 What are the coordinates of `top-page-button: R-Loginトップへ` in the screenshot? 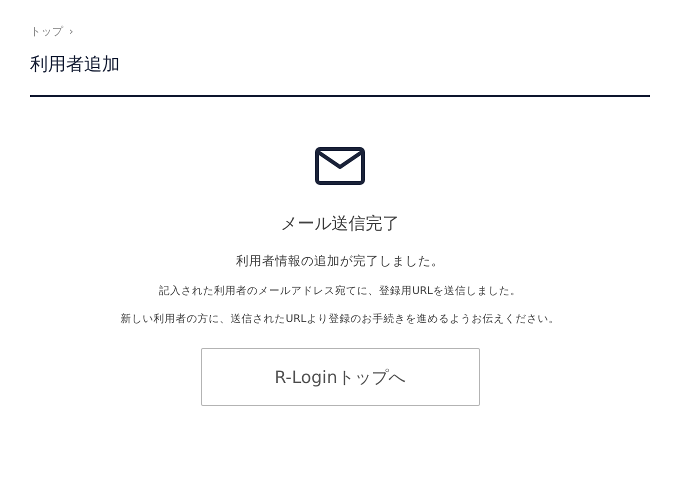 It's located at (340, 377).